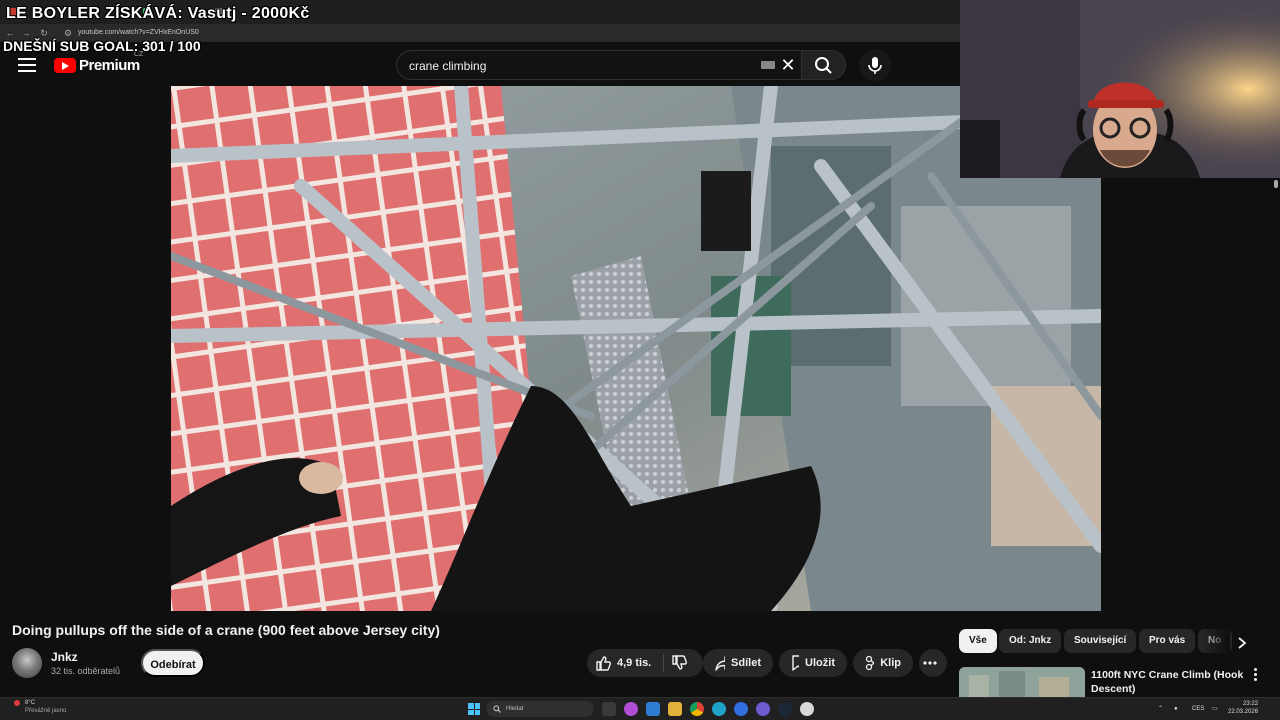 This screenshot has width=1280, height=720. What do you see at coordinates (1276, 184) in the screenshot?
I see `scrollbar-thumb` at bounding box center [1276, 184].